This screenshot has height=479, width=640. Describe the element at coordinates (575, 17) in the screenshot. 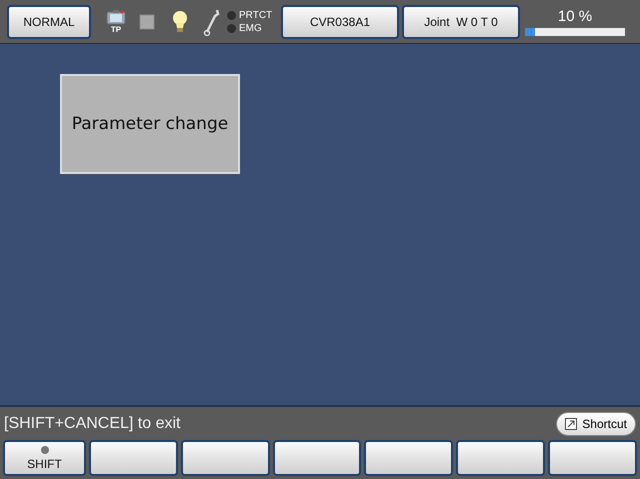

I see `speed-reading: 10 %` at that location.